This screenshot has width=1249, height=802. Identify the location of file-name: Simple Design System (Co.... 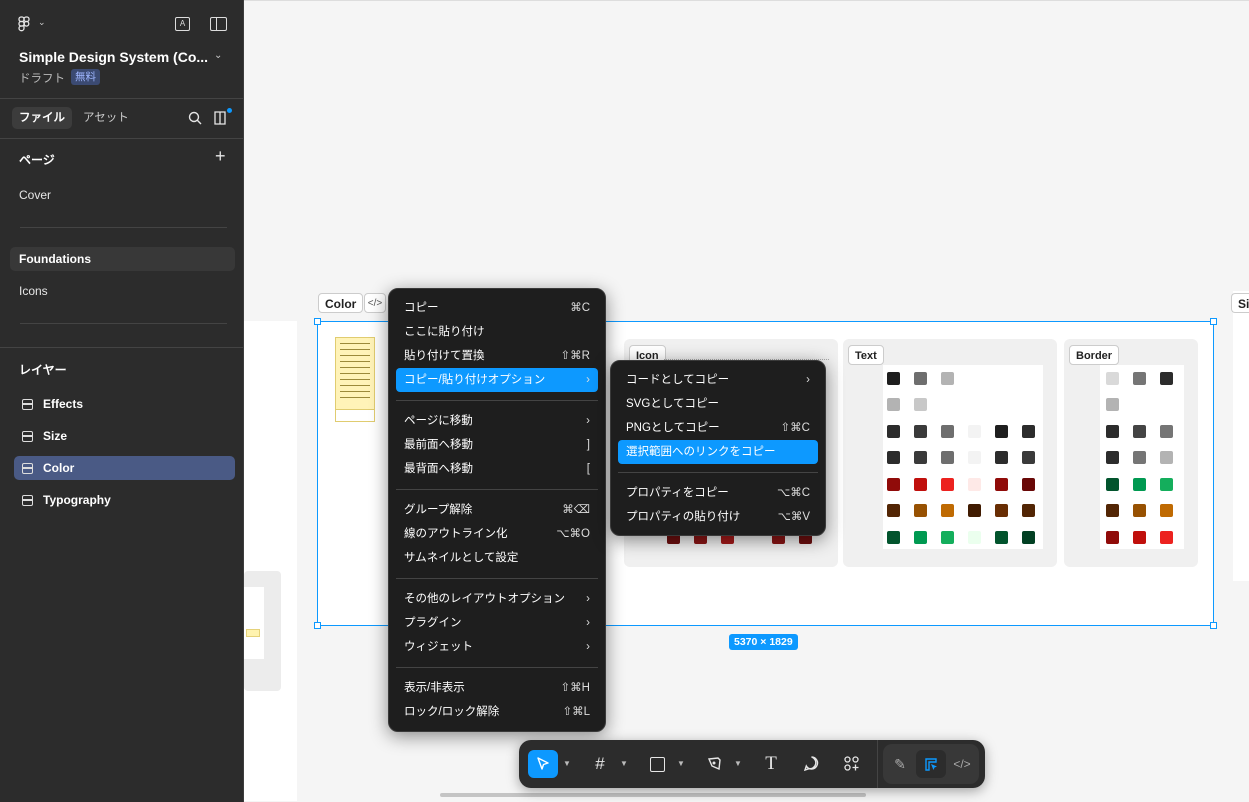
(113, 57).